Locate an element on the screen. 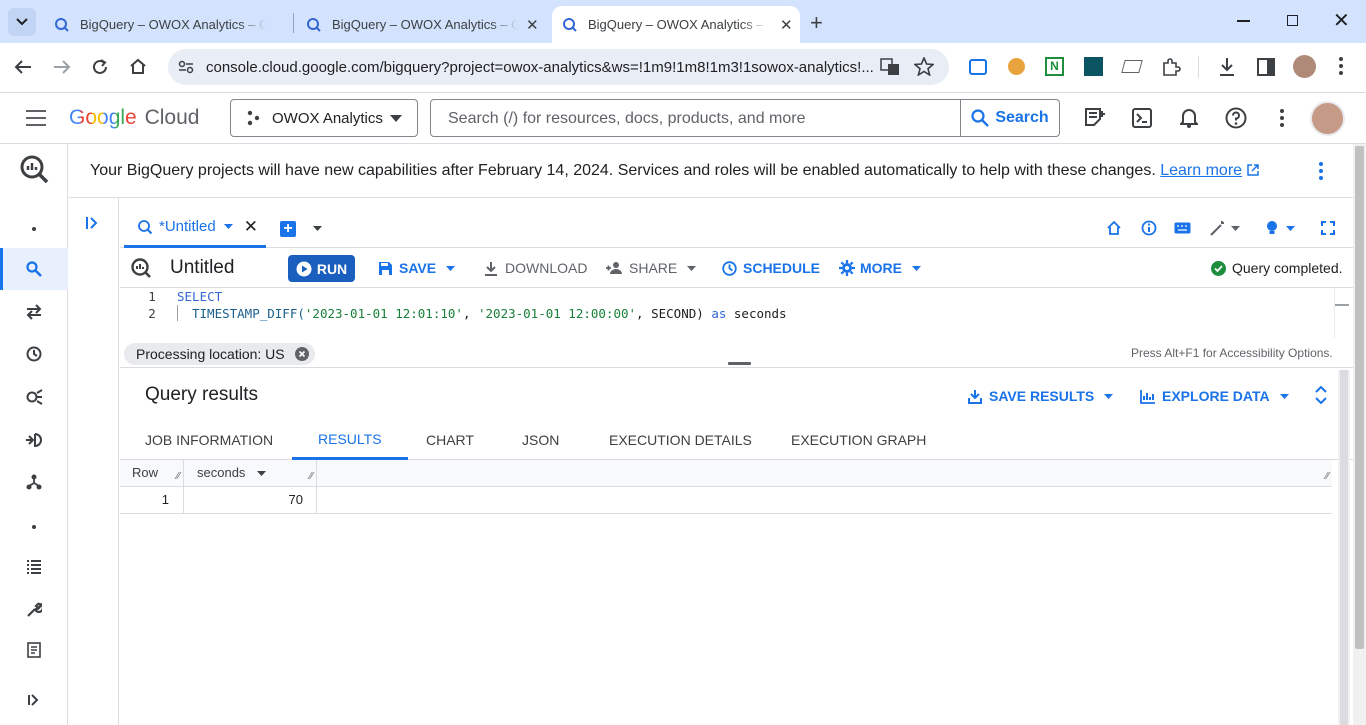 This screenshot has height=725, width=1366. side-panel-icon is located at coordinates (1266, 67).